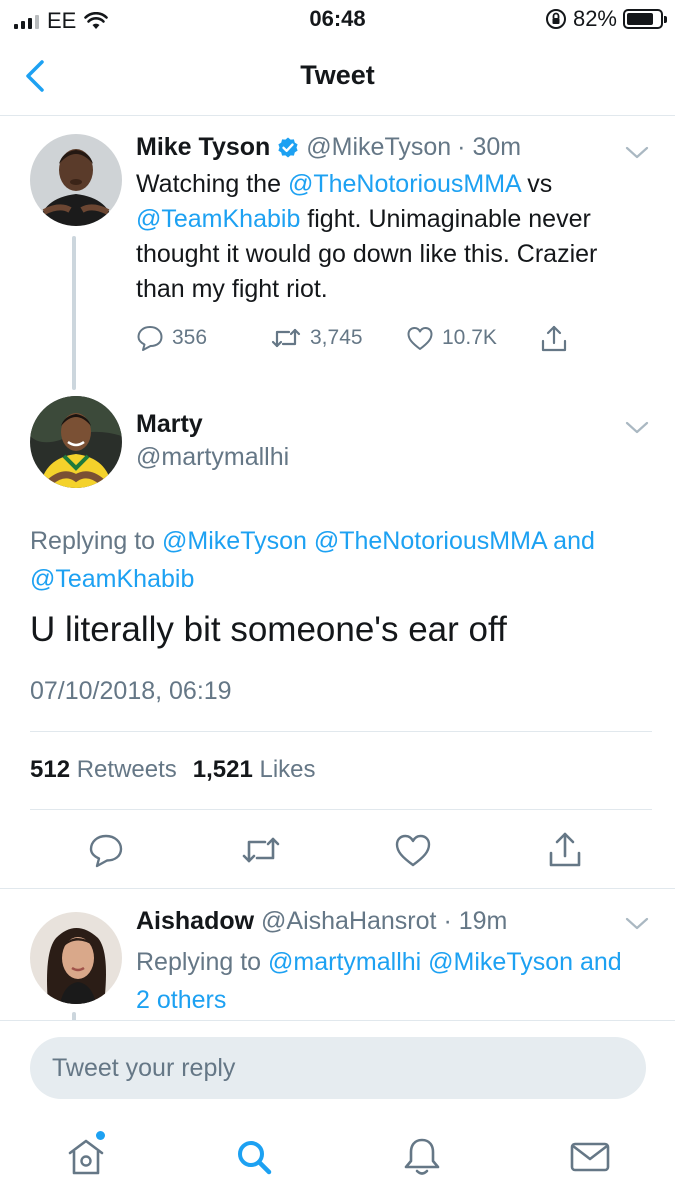  I want to click on retweet-button: 3,745, so click(316, 338).